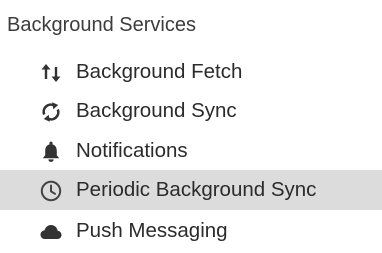 The height and width of the screenshot is (253, 382). I want to click on cloud-icon, so click(51, 232).